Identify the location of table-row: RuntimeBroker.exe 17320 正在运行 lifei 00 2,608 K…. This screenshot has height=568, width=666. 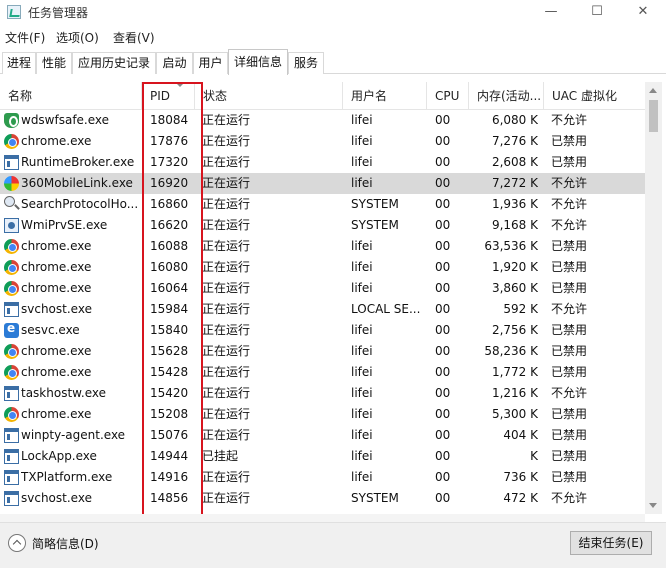
(322, 162).